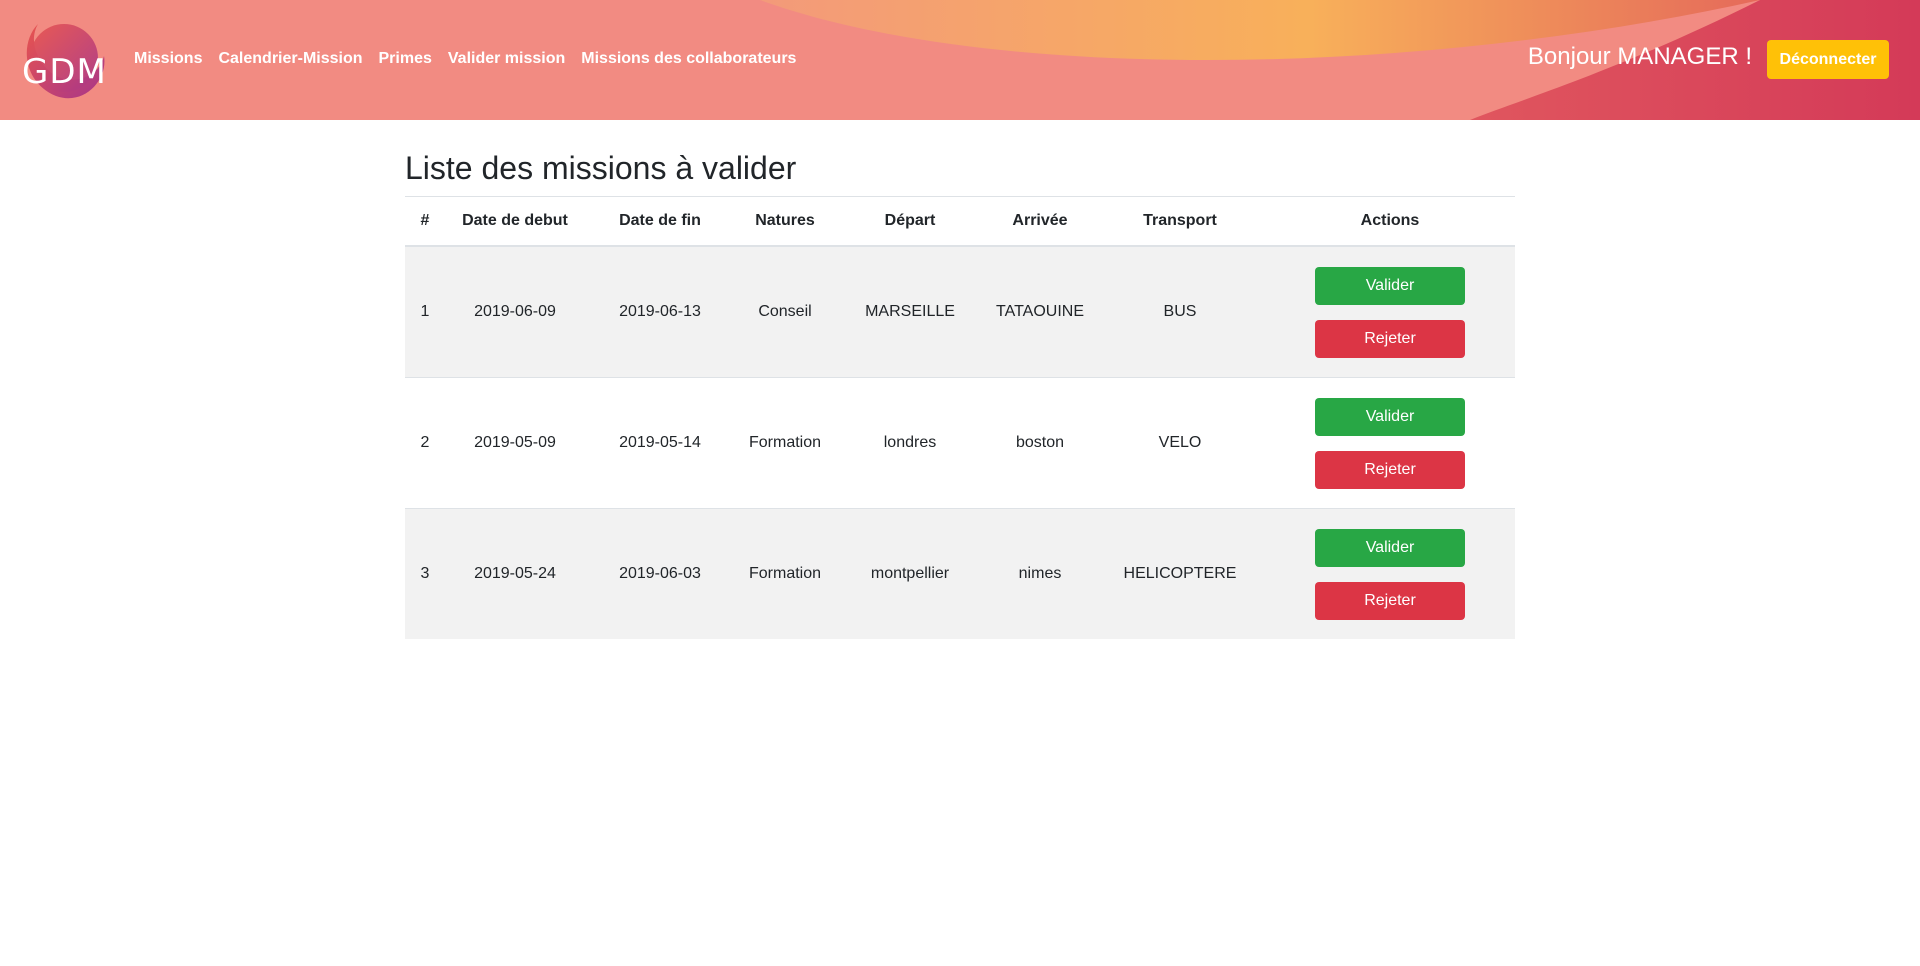  I want to click on cell-date-fin: 2019-06-03, so click(660, 573).